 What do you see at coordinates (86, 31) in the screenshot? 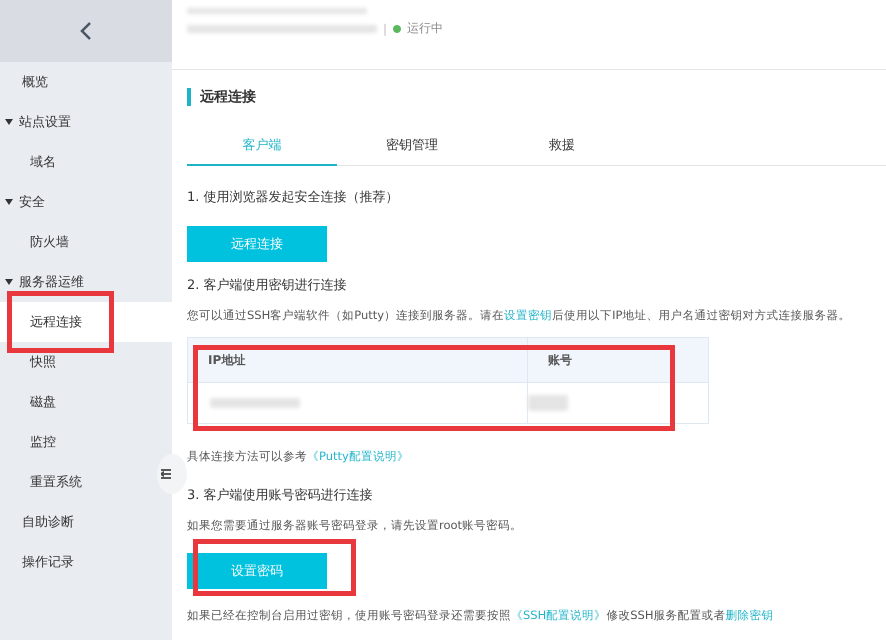
I see `back-chevron-icon` at bounding box center [86, 31].